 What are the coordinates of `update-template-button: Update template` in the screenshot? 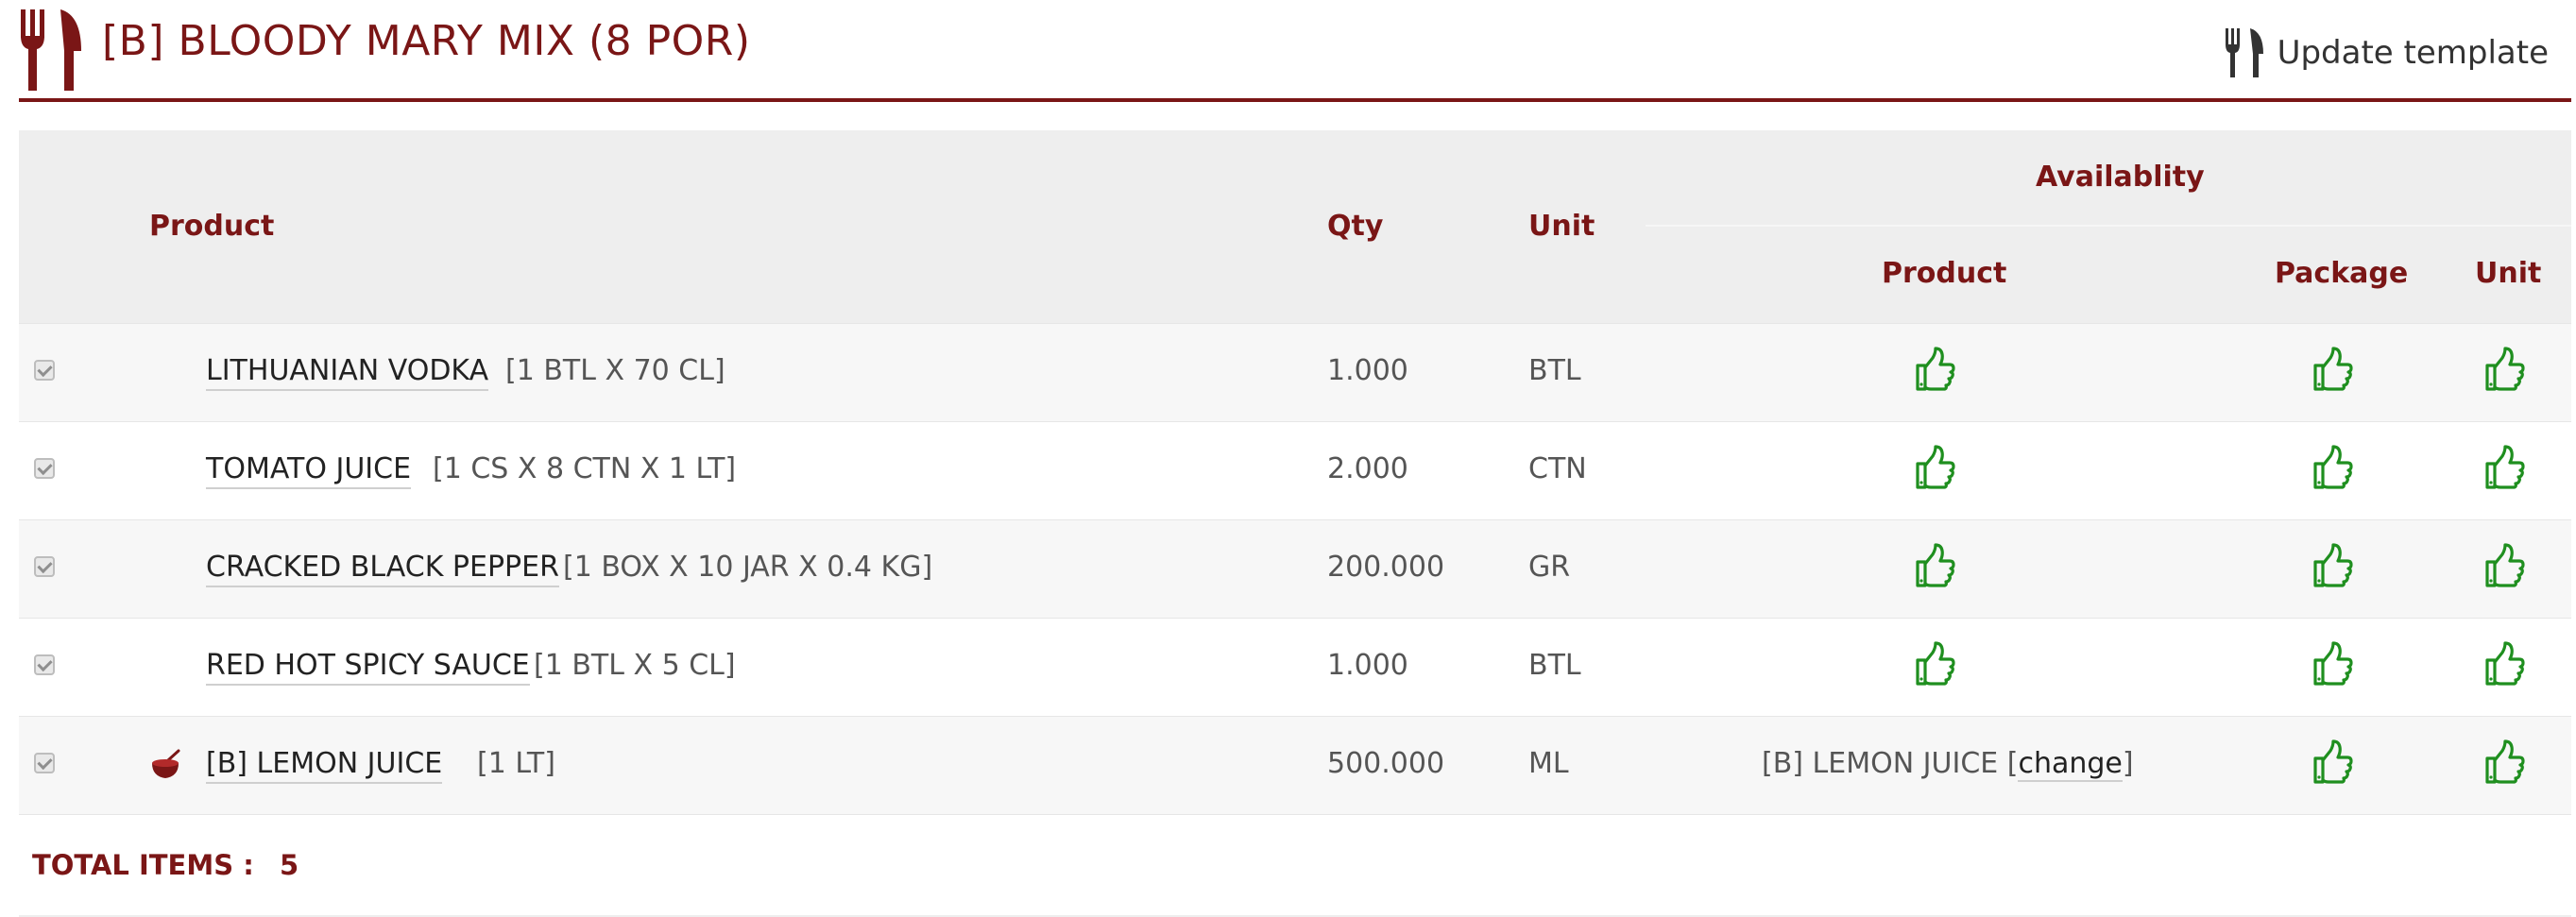 It's located at (2387, 52).